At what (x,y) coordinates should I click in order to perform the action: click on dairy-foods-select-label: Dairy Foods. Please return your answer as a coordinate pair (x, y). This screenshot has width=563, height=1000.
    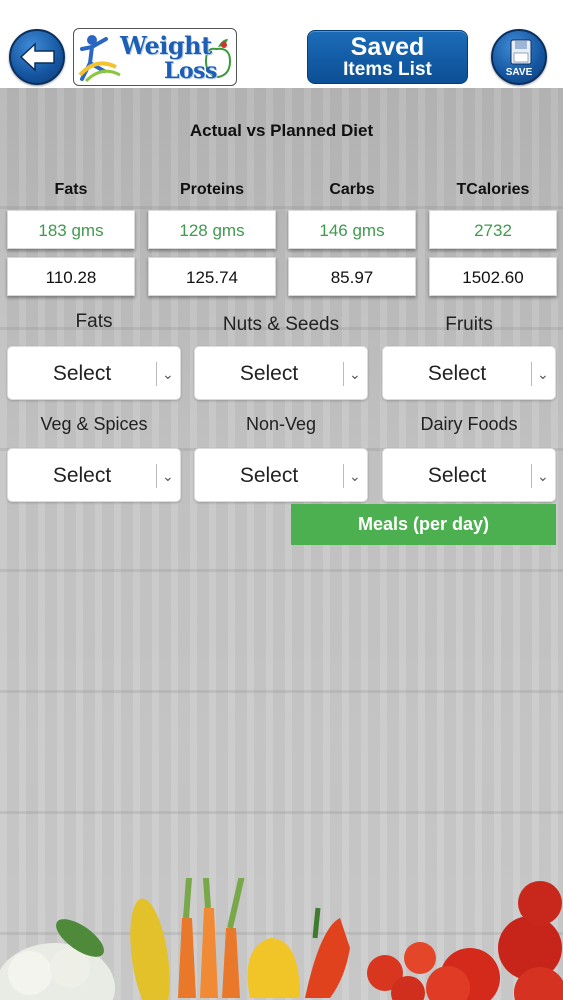
    Looking at the image, I should click on (469, 424).